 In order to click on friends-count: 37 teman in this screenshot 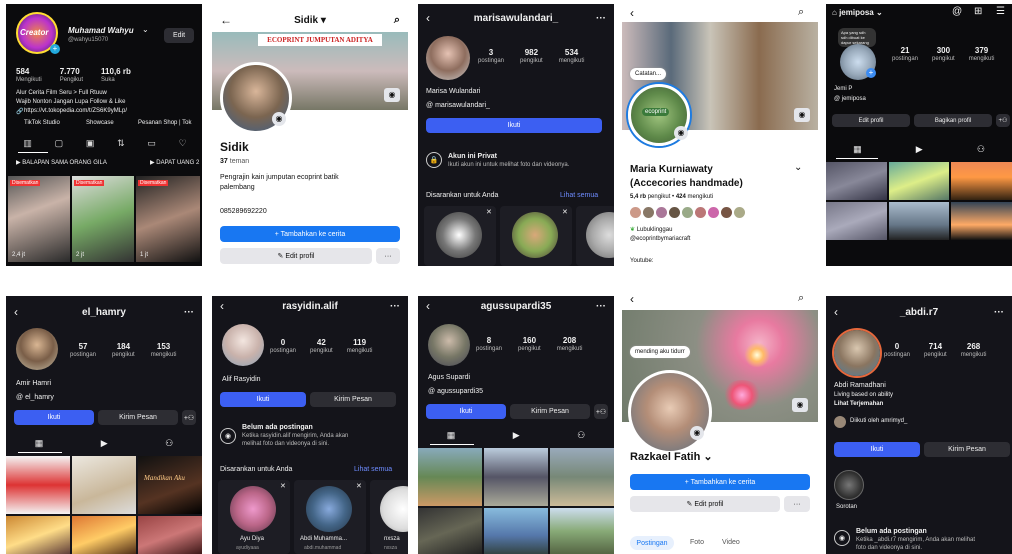, I will do `click(234, 161)`.